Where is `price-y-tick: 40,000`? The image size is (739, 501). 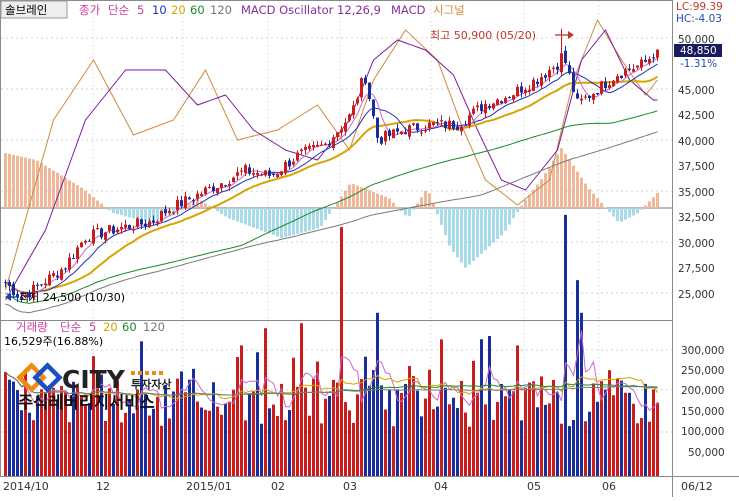 price-y-tick: 40,000 is located at coordinates (696, 142).